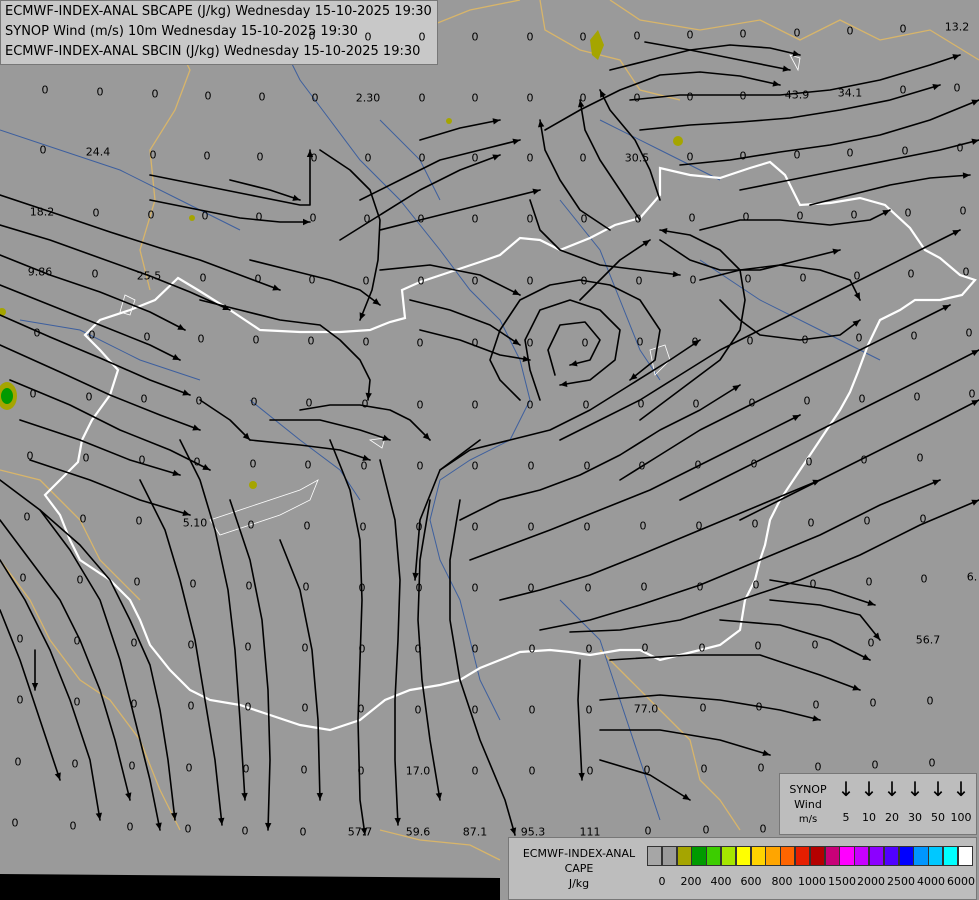 This screenshot has width=979, height=900. Describe the element at coordinates (808, 804) in the screenshot. I see `wind-legend-title: SYNOP Wind m/s` at that location.